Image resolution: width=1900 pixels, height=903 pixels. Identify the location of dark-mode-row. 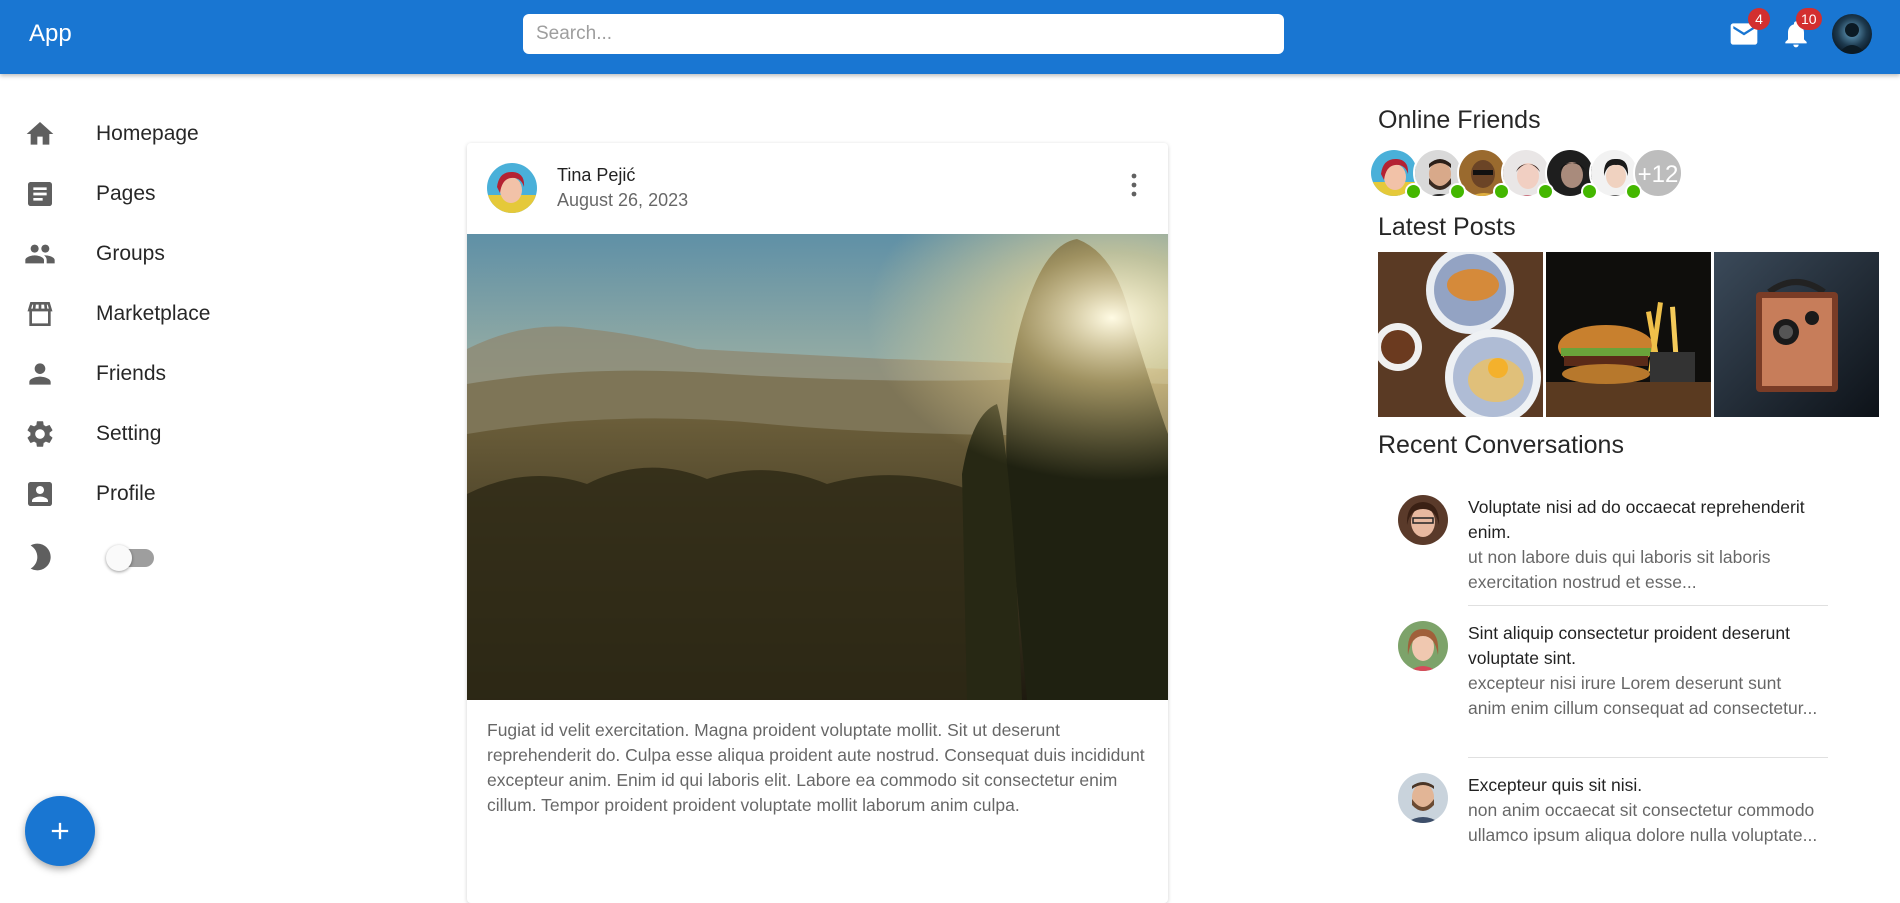
(40, 557).